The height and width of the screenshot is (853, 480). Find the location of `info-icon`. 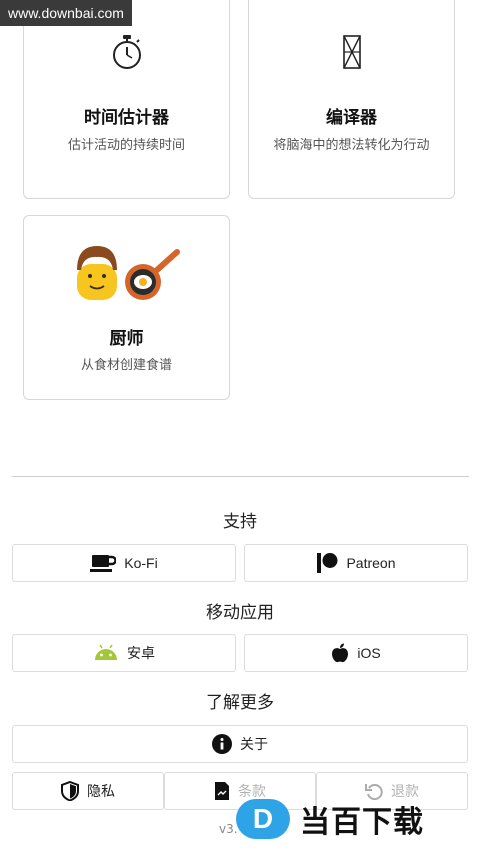

info-icon is located at coordinates (222, 744).